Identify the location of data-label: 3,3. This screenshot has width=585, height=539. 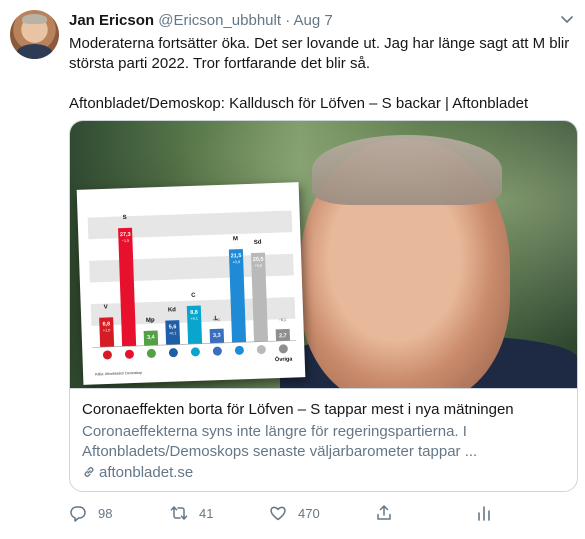
(217, 336).